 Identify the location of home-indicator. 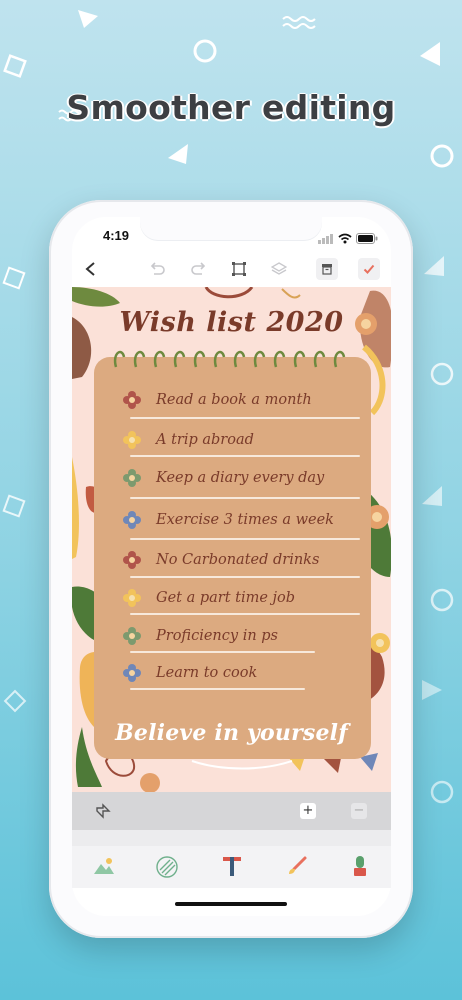
(231, 904).